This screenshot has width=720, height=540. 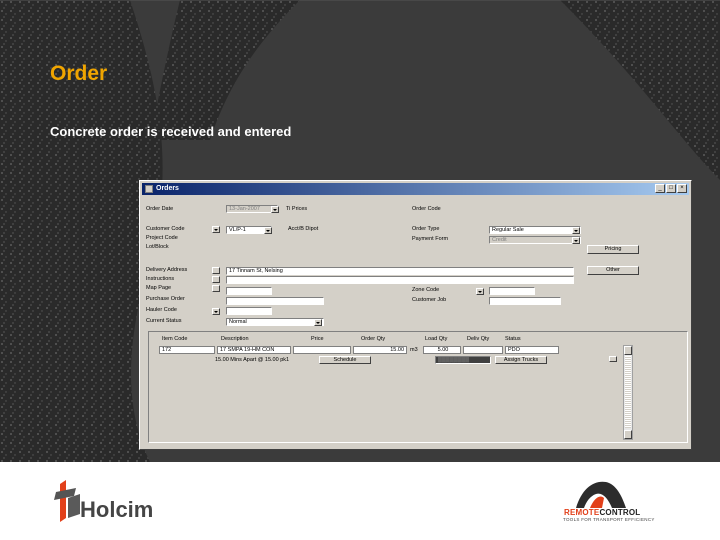 What do you see at coordinates (442, 350) in the screenshot?
I see `cell-load-qty: 5.00` at bounding box center [442, 350].